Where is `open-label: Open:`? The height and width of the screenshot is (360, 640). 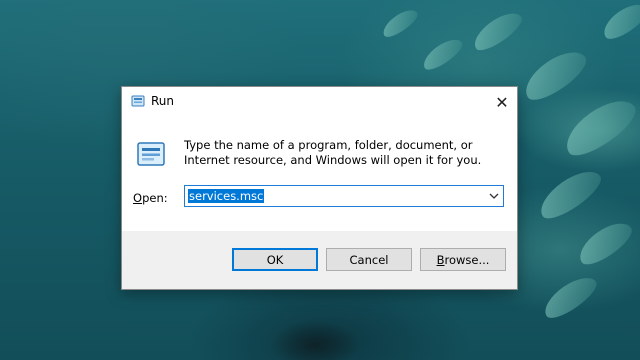 open-label: Open: is located at coordinates (150, 198).